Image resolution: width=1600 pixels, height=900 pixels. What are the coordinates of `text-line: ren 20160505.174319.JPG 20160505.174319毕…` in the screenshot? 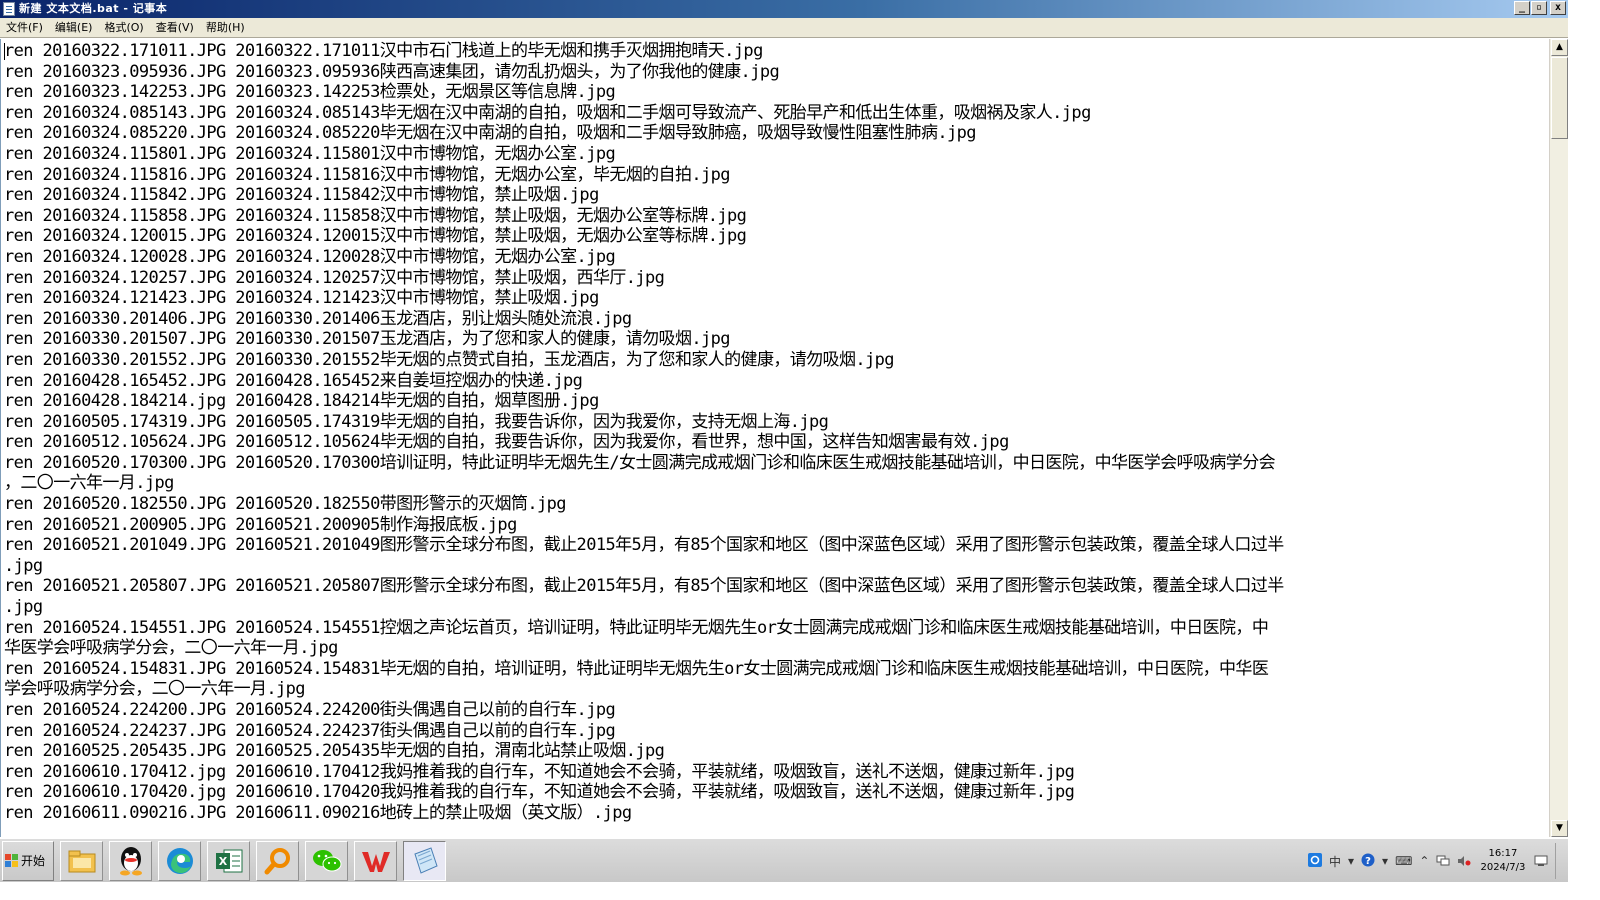 It's located at (416, 421).